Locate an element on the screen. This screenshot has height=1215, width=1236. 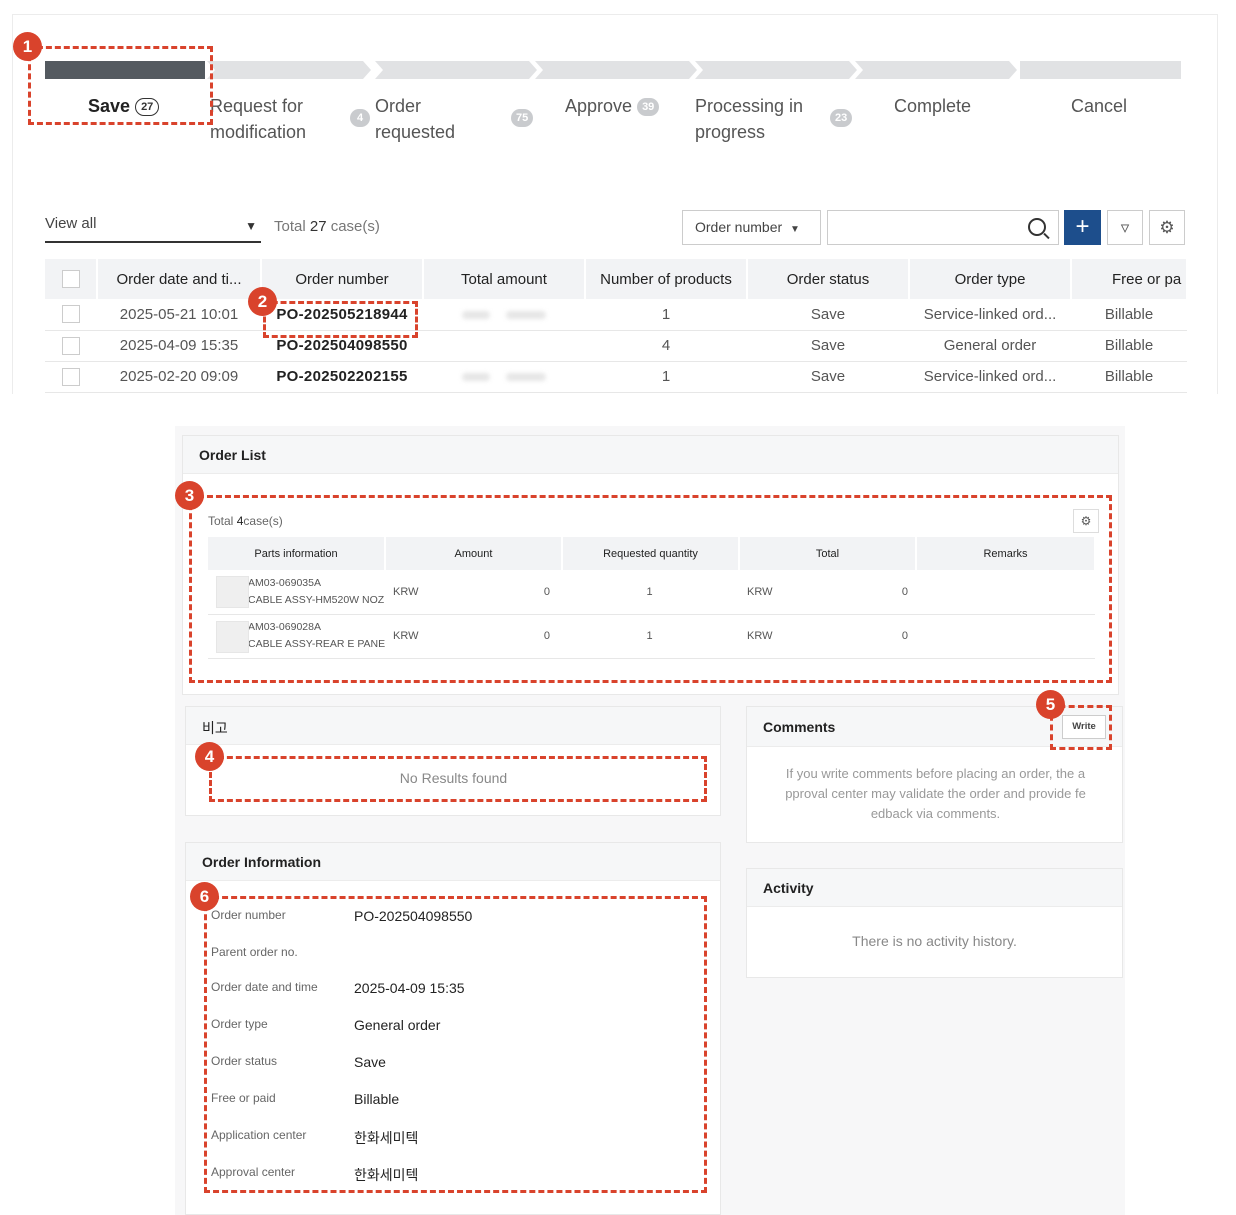
select-all-cell is located at coordinates (71, 279).